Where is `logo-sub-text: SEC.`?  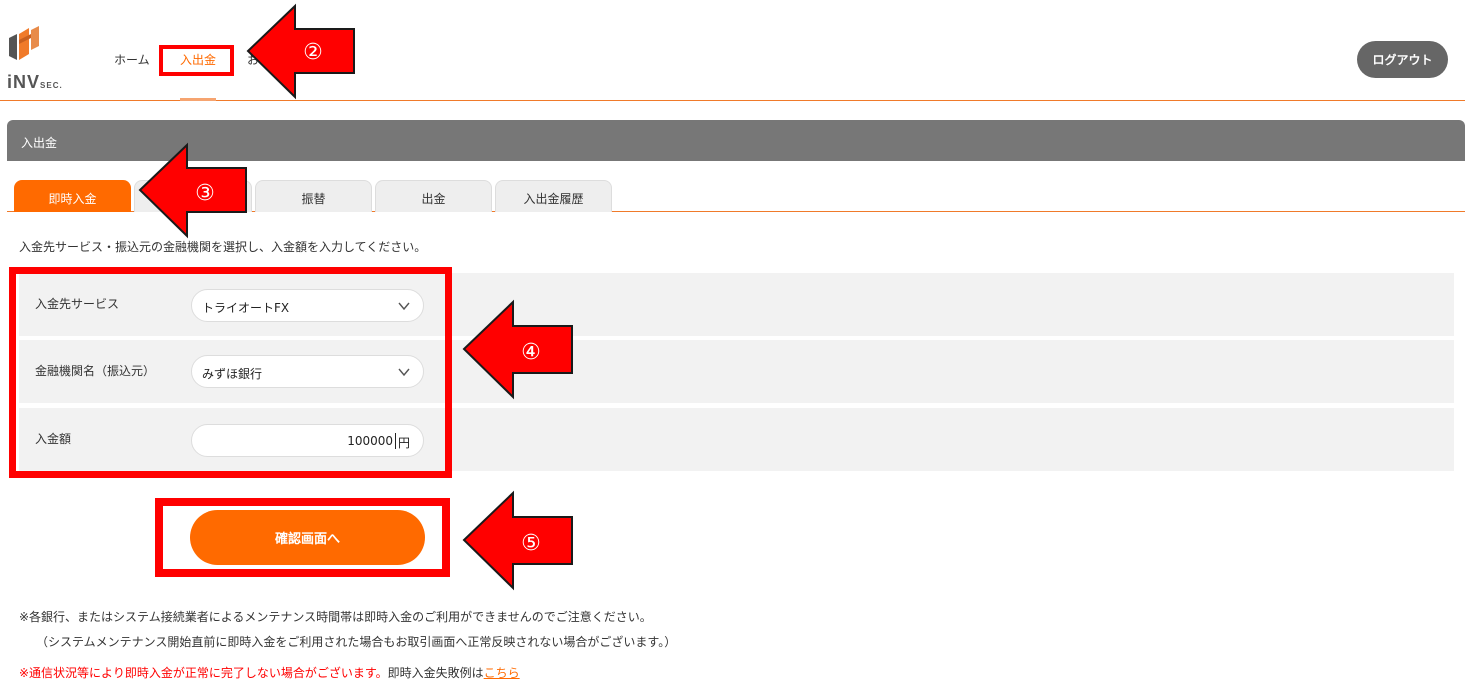 logo-sub-text: SEC. is located at coordinates (51, 85).